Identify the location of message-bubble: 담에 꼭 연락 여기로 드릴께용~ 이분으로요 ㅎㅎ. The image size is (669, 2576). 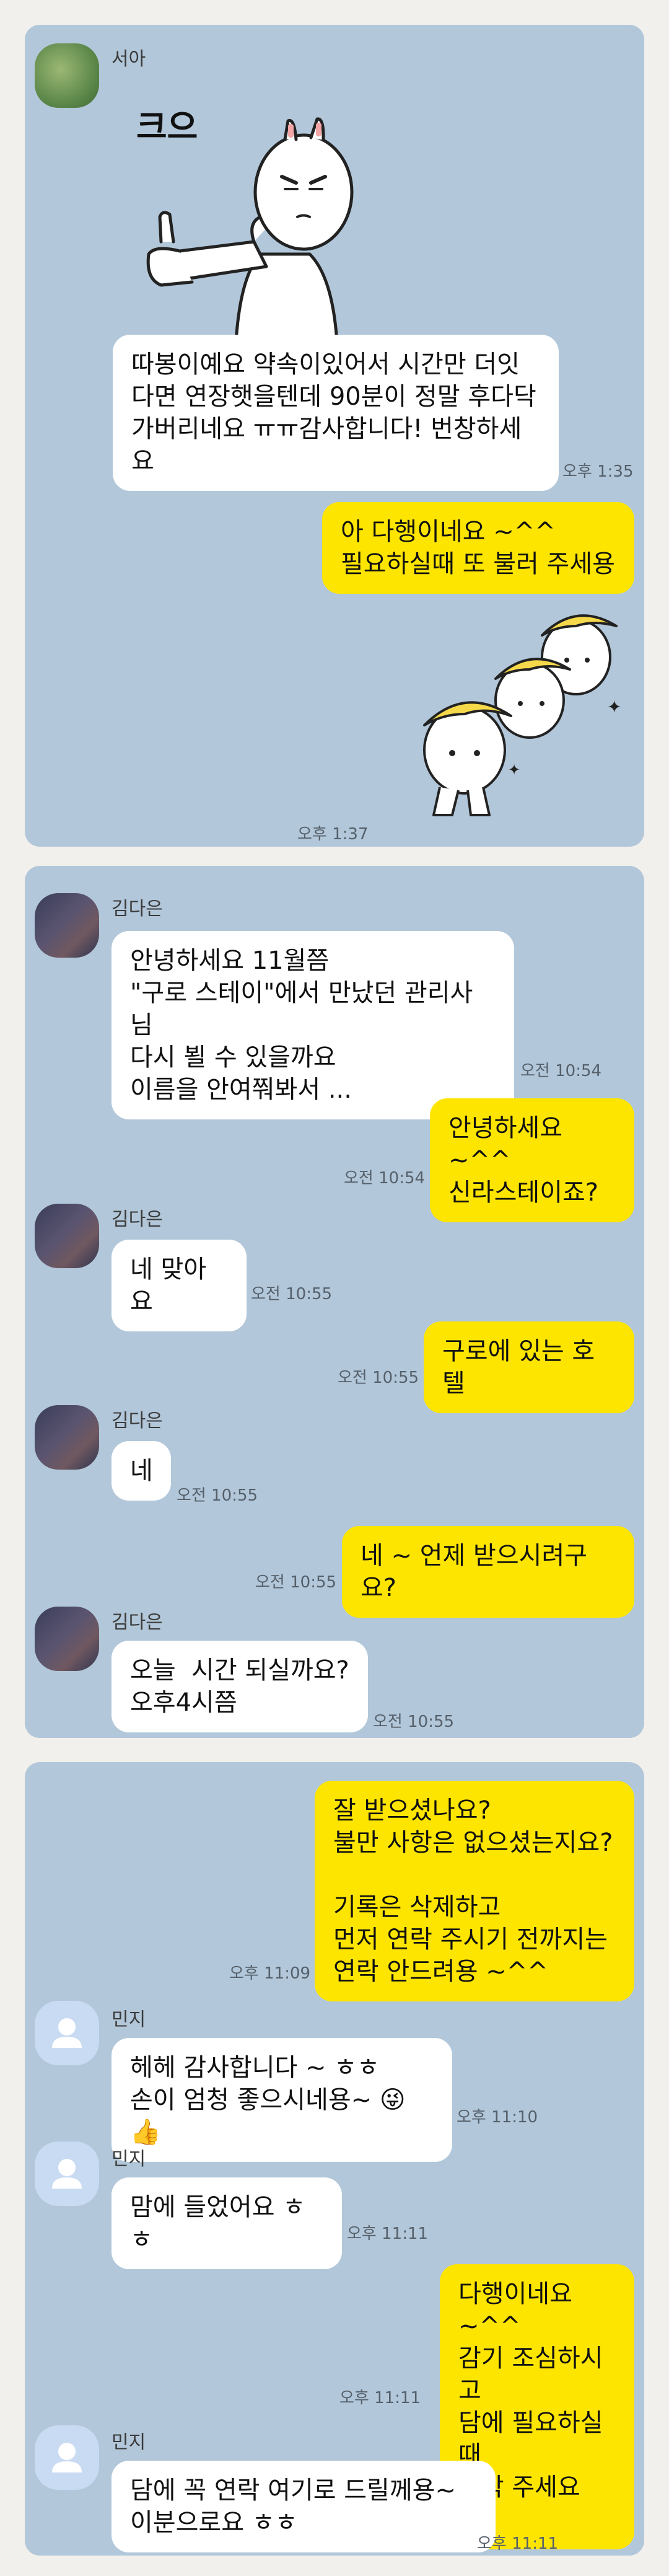
(304, 2506).